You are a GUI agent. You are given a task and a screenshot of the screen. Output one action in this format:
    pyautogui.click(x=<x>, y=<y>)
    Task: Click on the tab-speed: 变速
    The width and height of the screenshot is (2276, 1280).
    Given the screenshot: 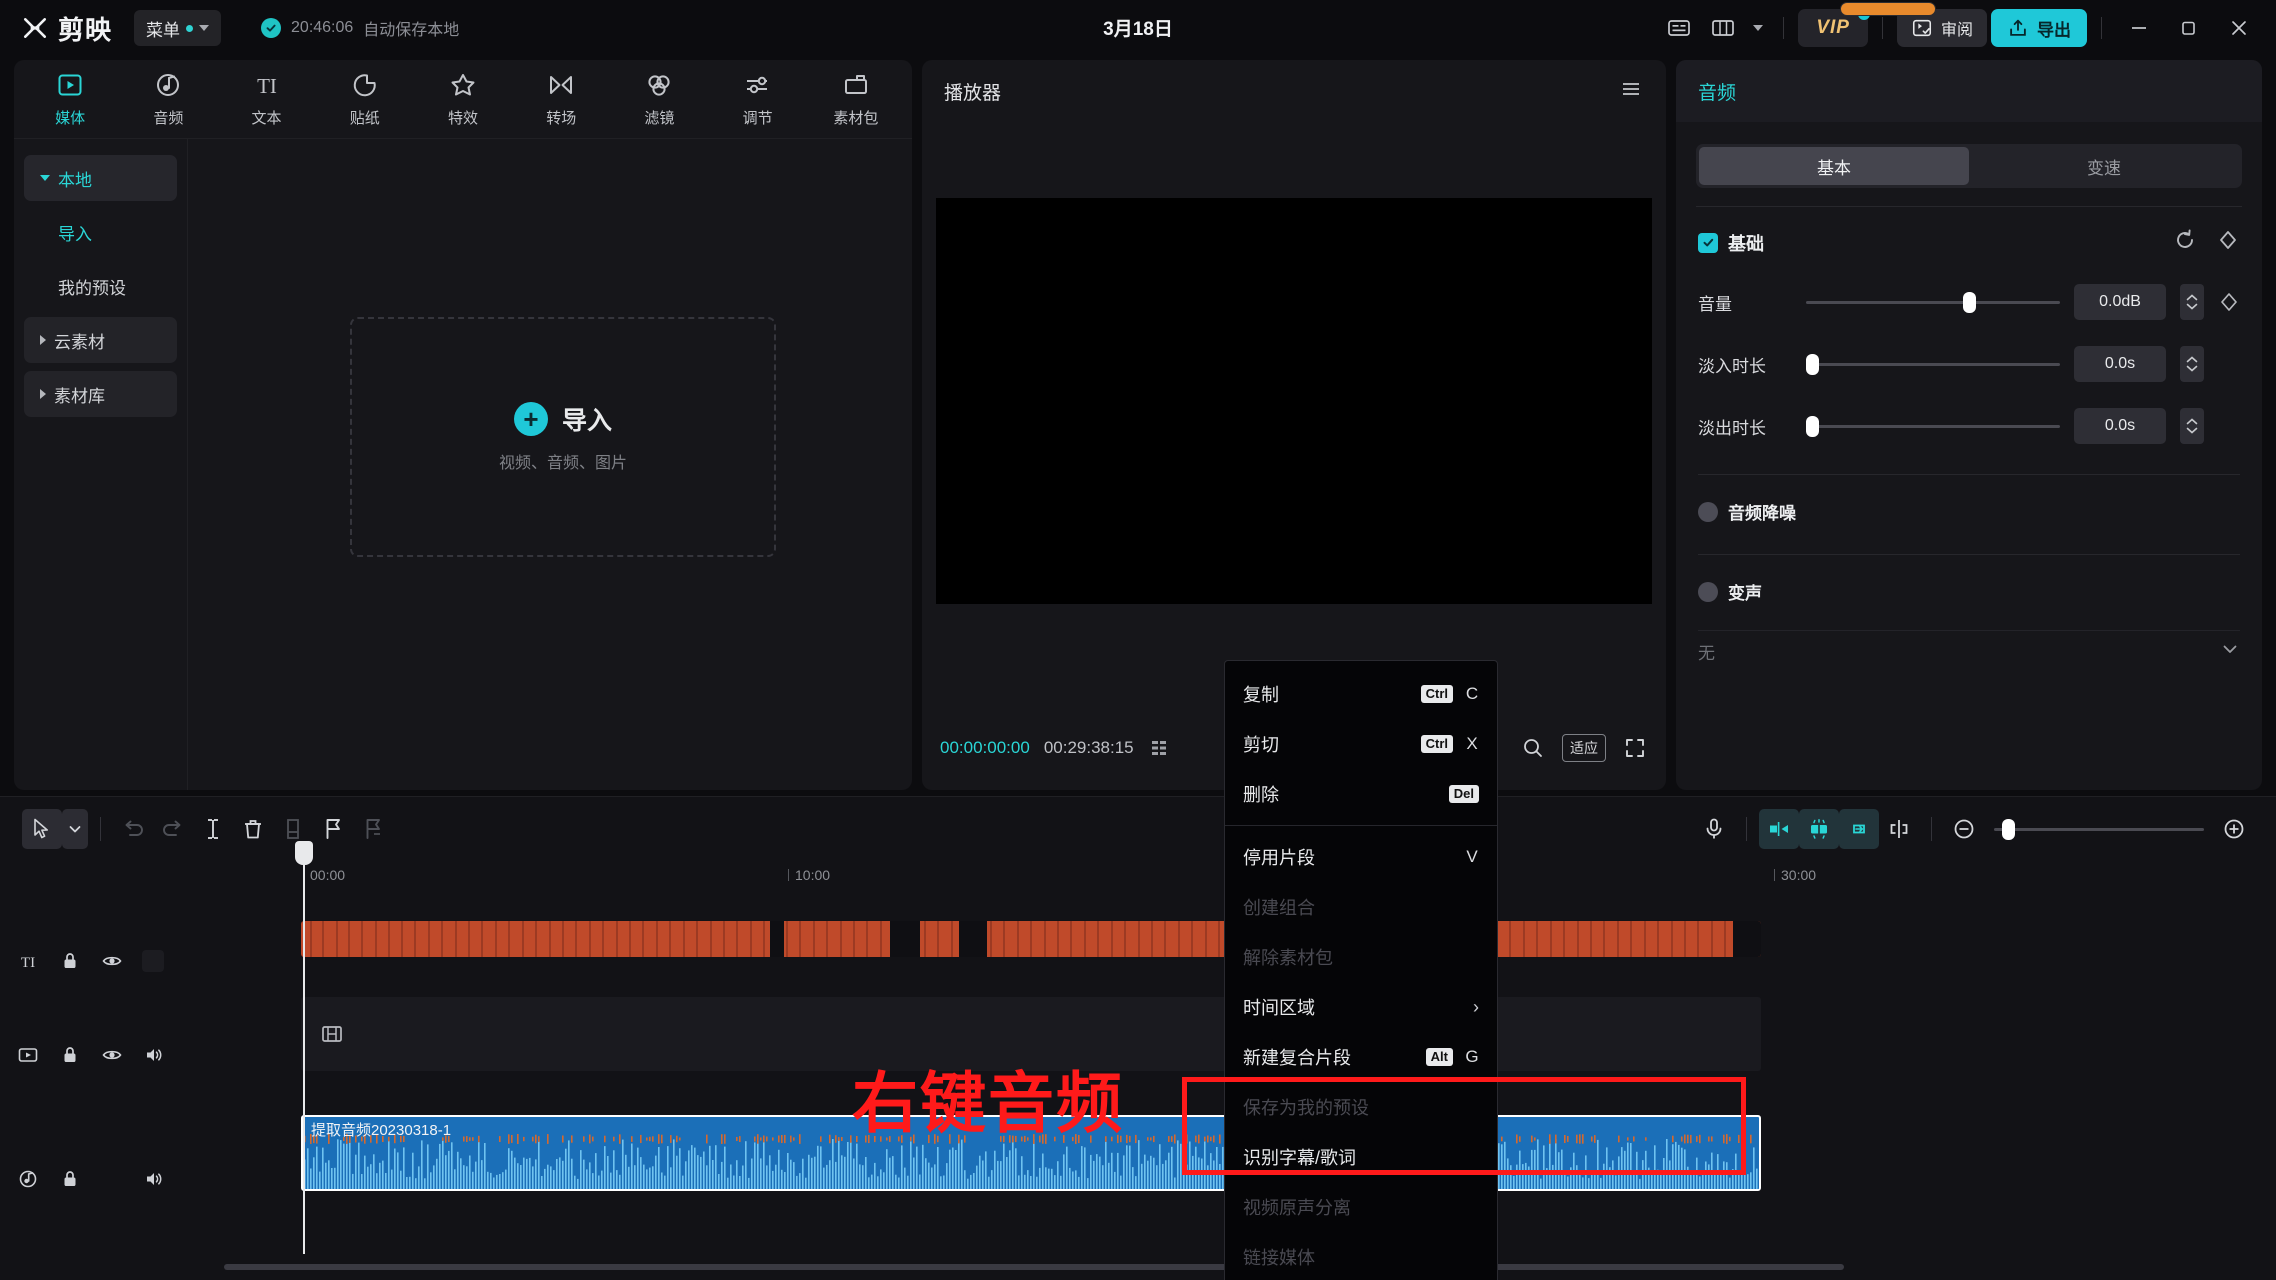 What is the action you would take?
    pyautogui.click(x=2104, y=166)
    